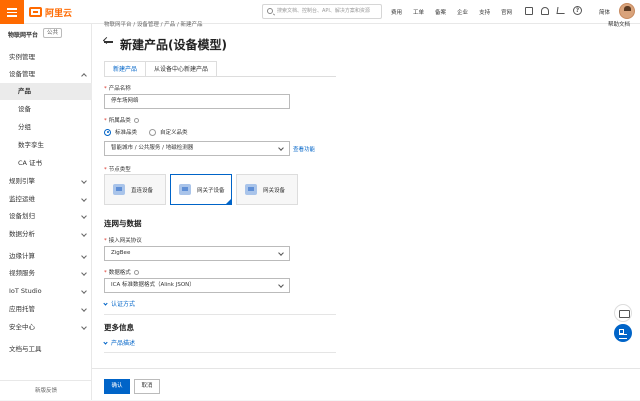 The width and height of the screenshot is (640, 401). What do you see at coordinates (108, 42) in the screenshot?
I see `back-arrow-icon` at bounding box center [108, 42].